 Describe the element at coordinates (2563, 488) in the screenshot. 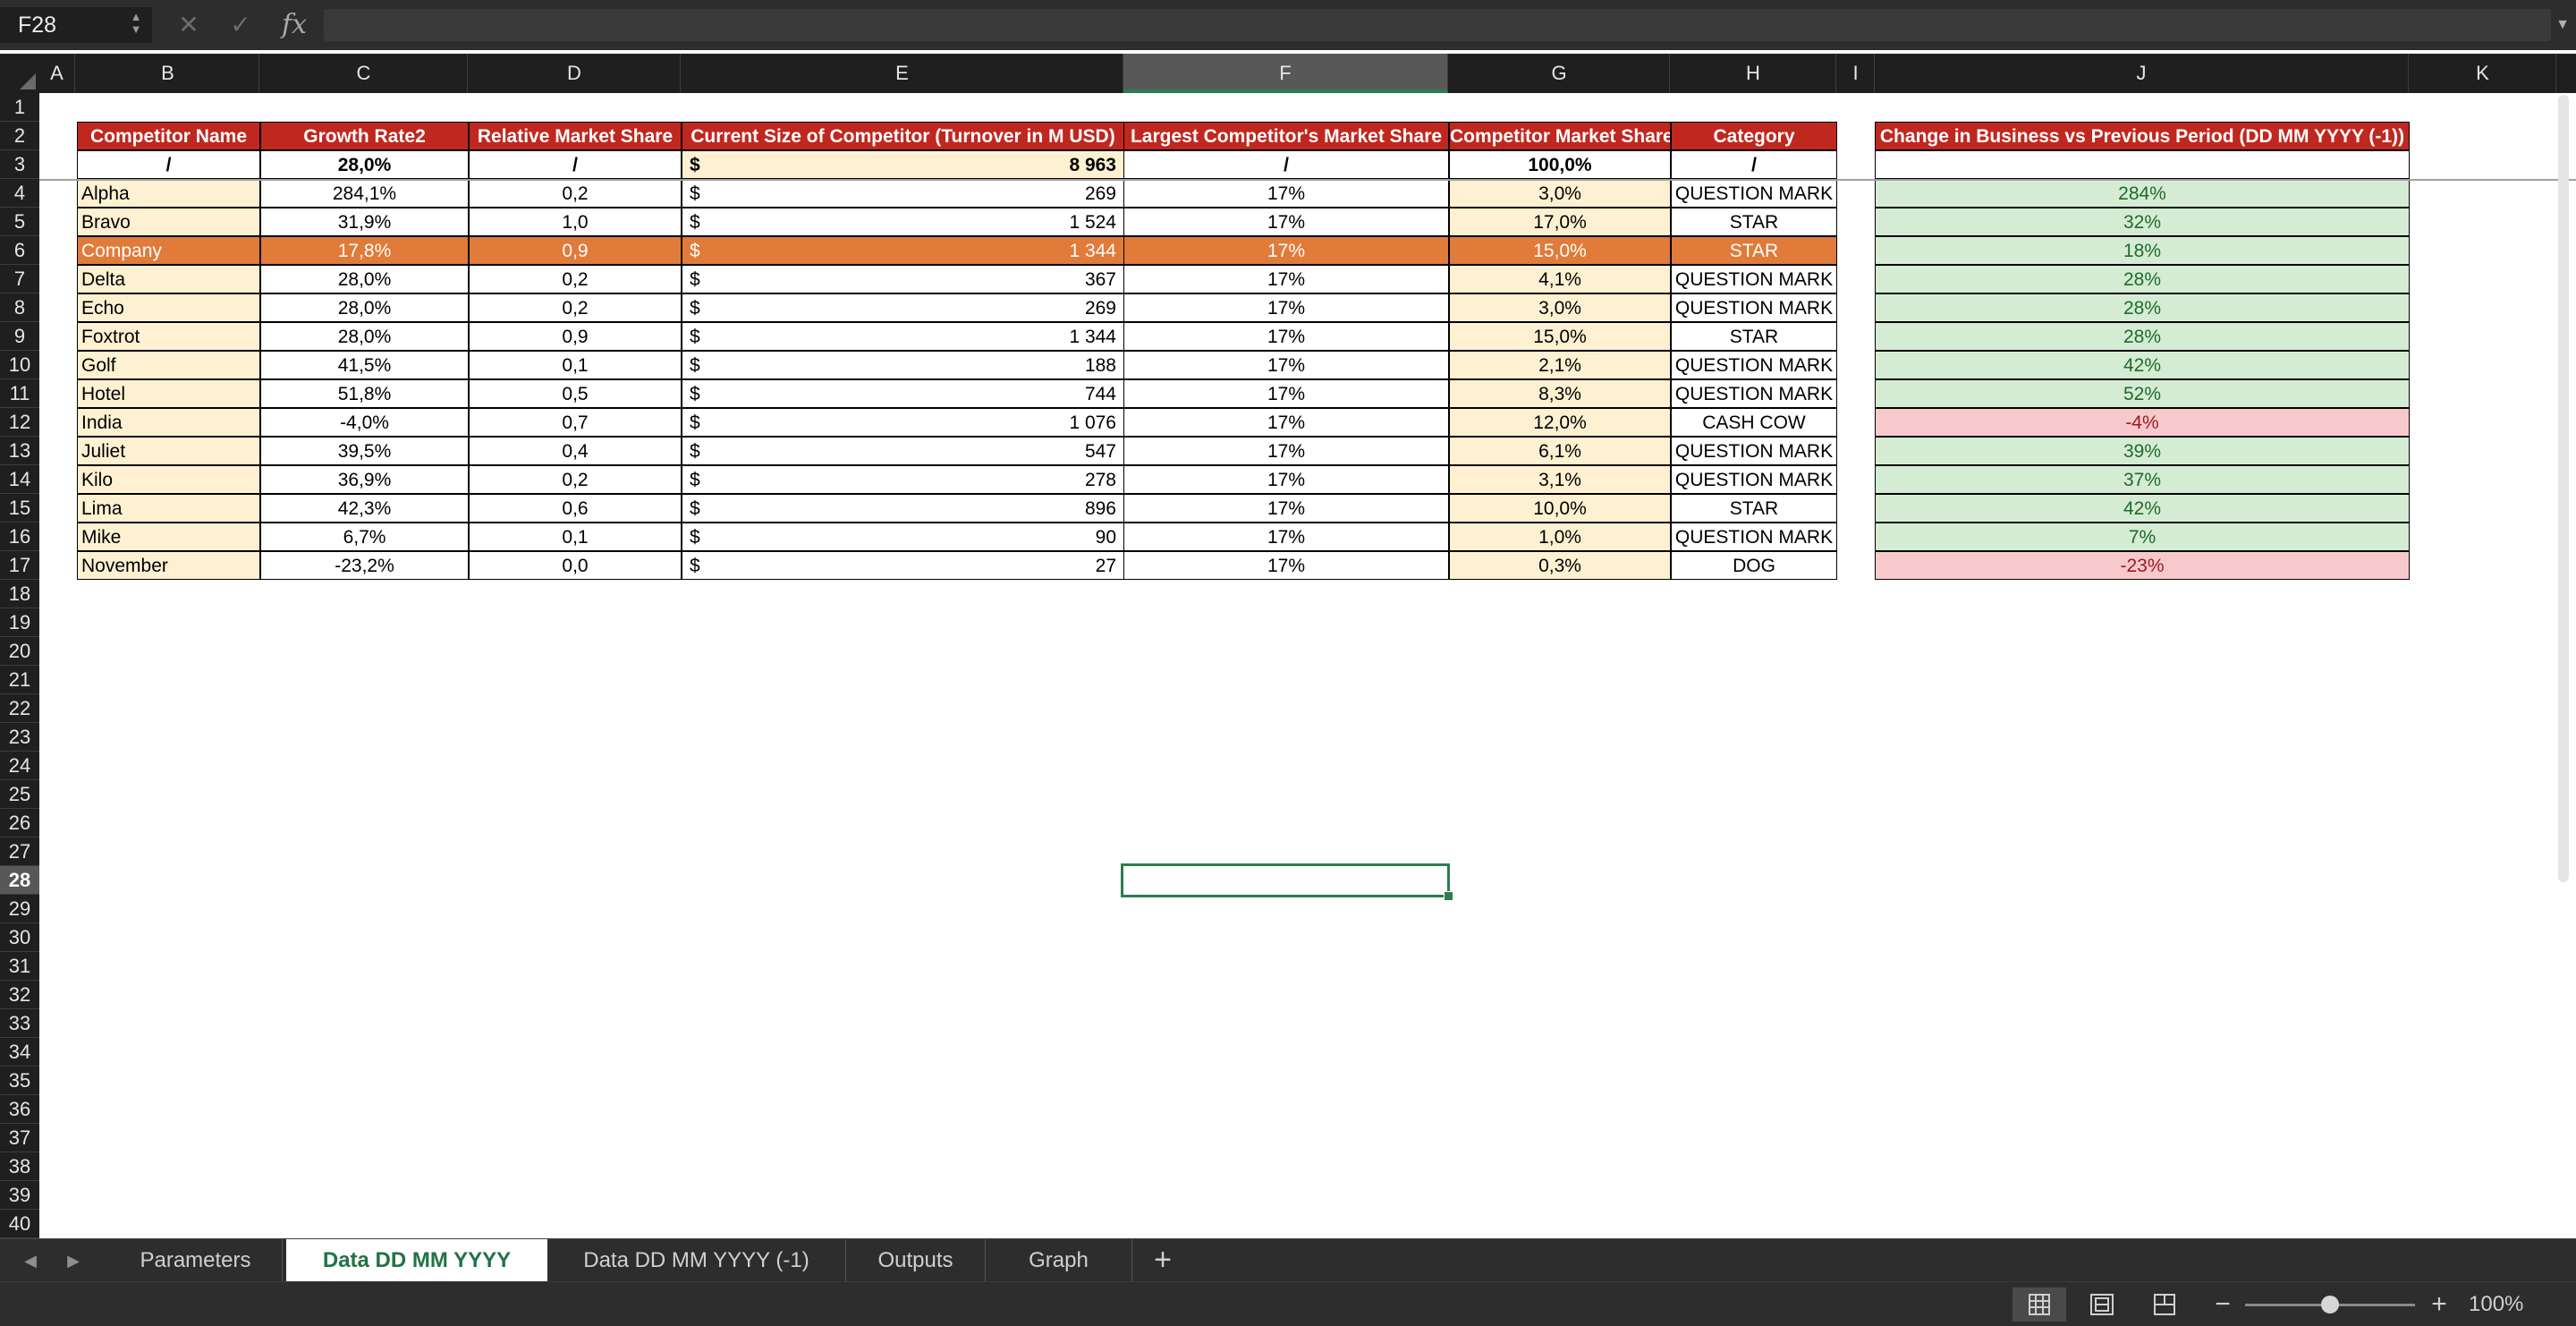

I see `vertical-scrollbar` at that location.